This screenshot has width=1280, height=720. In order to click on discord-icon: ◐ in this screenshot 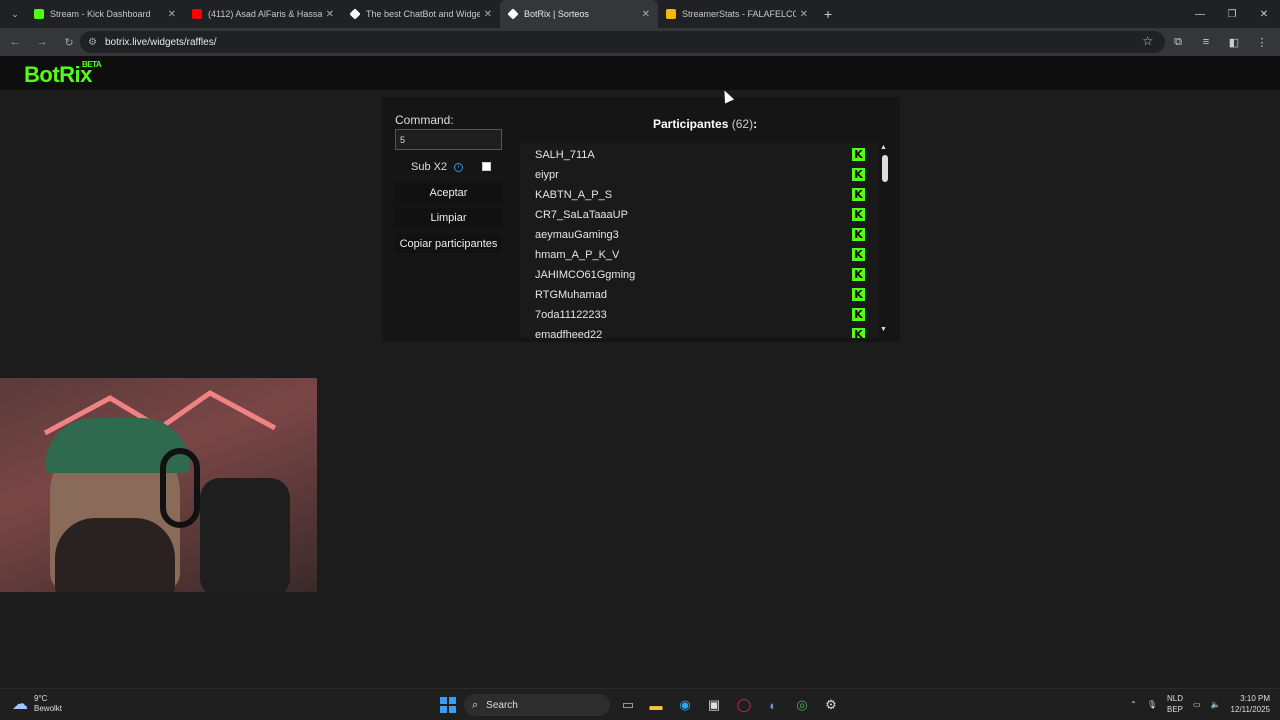, I will do `click(773, 705)`.